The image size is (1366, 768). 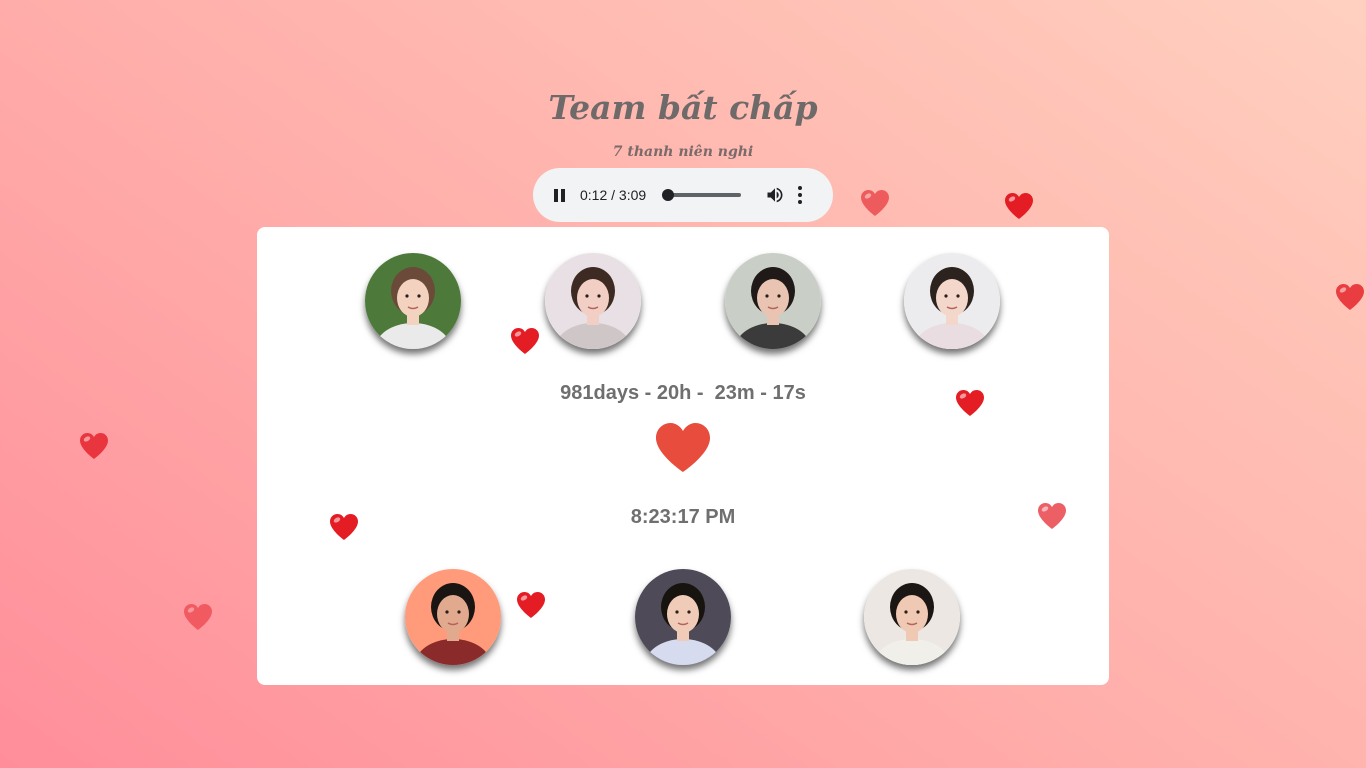 I want to click on more-vert-icon, so click(x=800, y=195).